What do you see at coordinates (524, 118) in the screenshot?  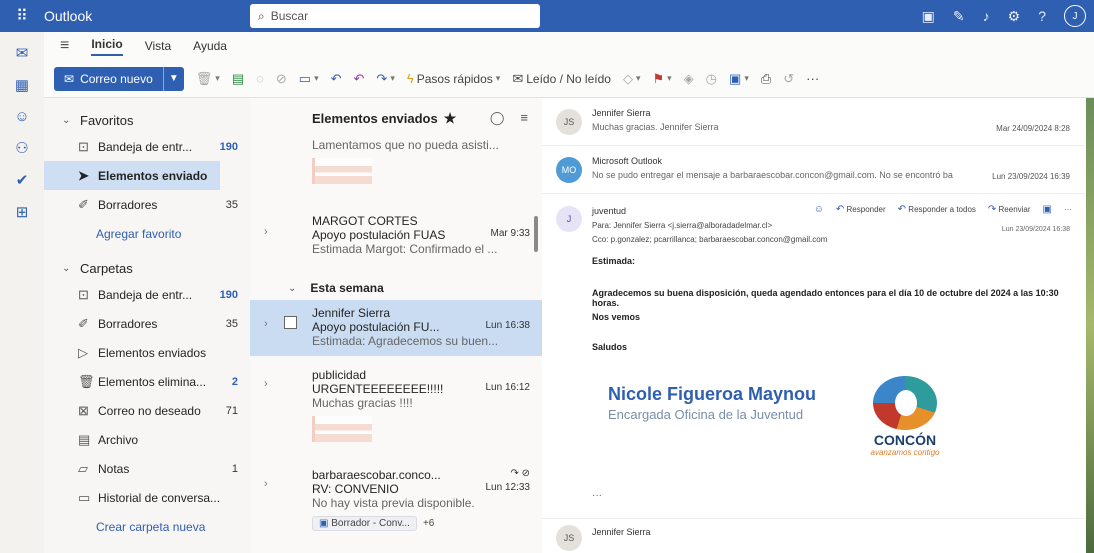 I see `filter-icon: ≡` at bounding box center [524, 118].